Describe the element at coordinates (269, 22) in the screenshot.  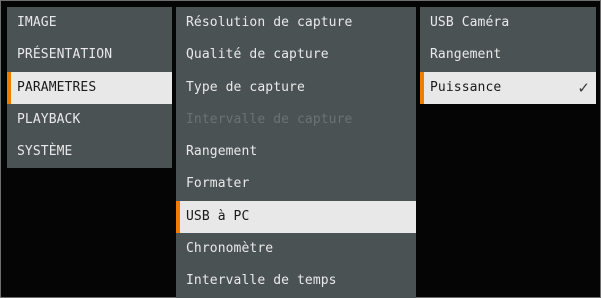
I see `submenu-item-label: Résolution de capture` at that location.